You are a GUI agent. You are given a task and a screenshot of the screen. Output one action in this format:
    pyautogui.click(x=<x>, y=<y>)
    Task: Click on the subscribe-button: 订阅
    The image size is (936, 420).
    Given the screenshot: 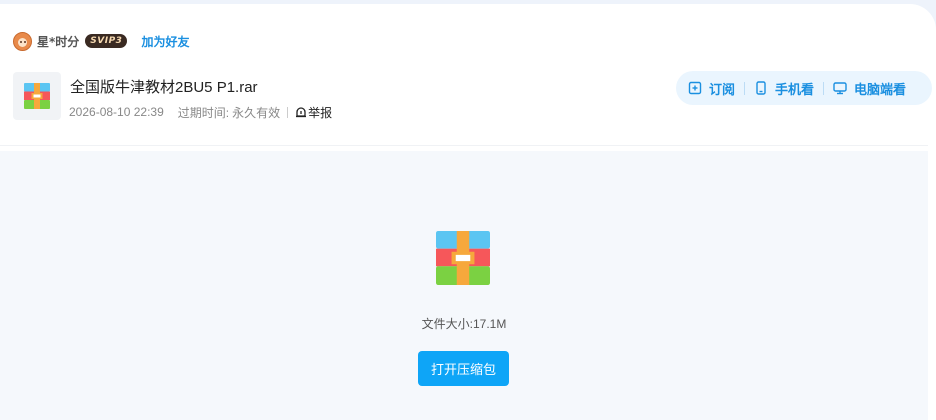 What is the action you would take?
    pyautogui.click(x=711, y=88)
    